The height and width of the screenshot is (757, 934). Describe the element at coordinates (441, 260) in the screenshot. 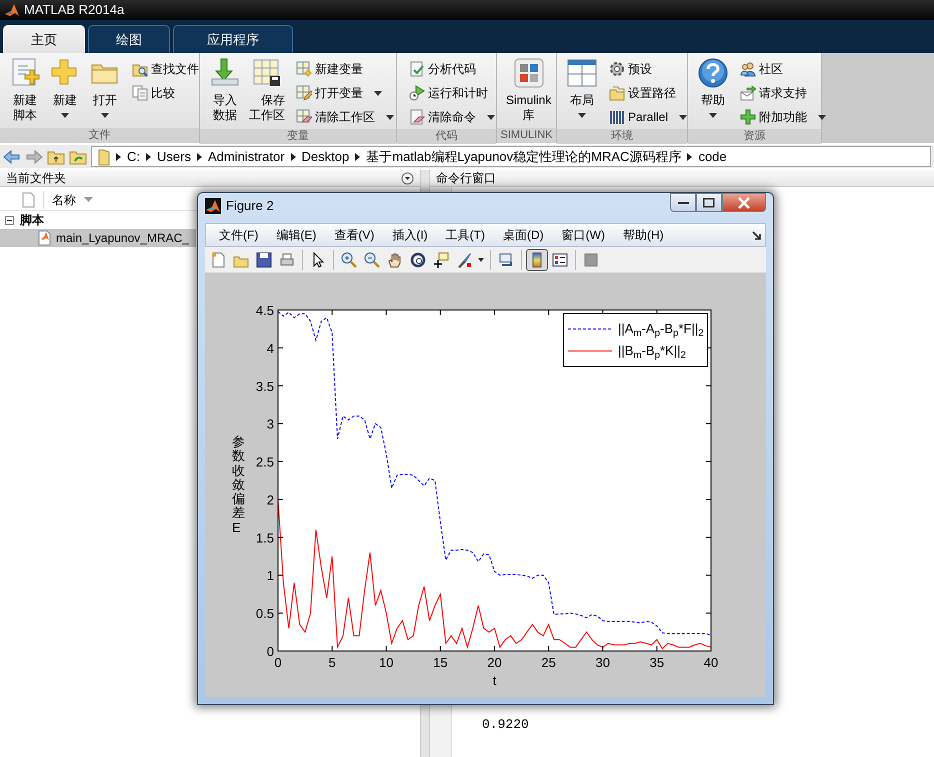

I see `data-cursor-icon` at that location.